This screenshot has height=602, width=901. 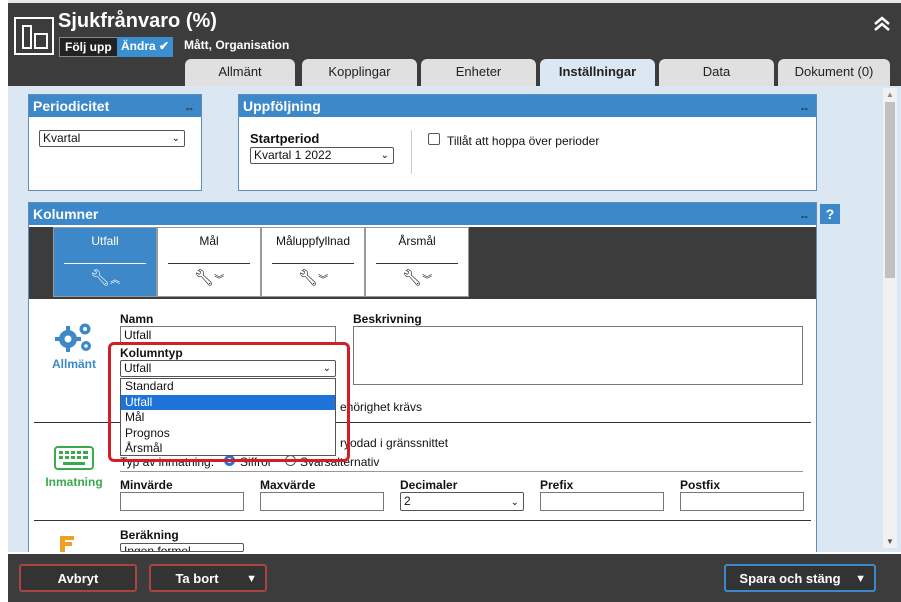 What do you see at coordinates (434, 139) in the screenshot?
I see `skip-periods-checkbox` at bounding box center [434, 139].